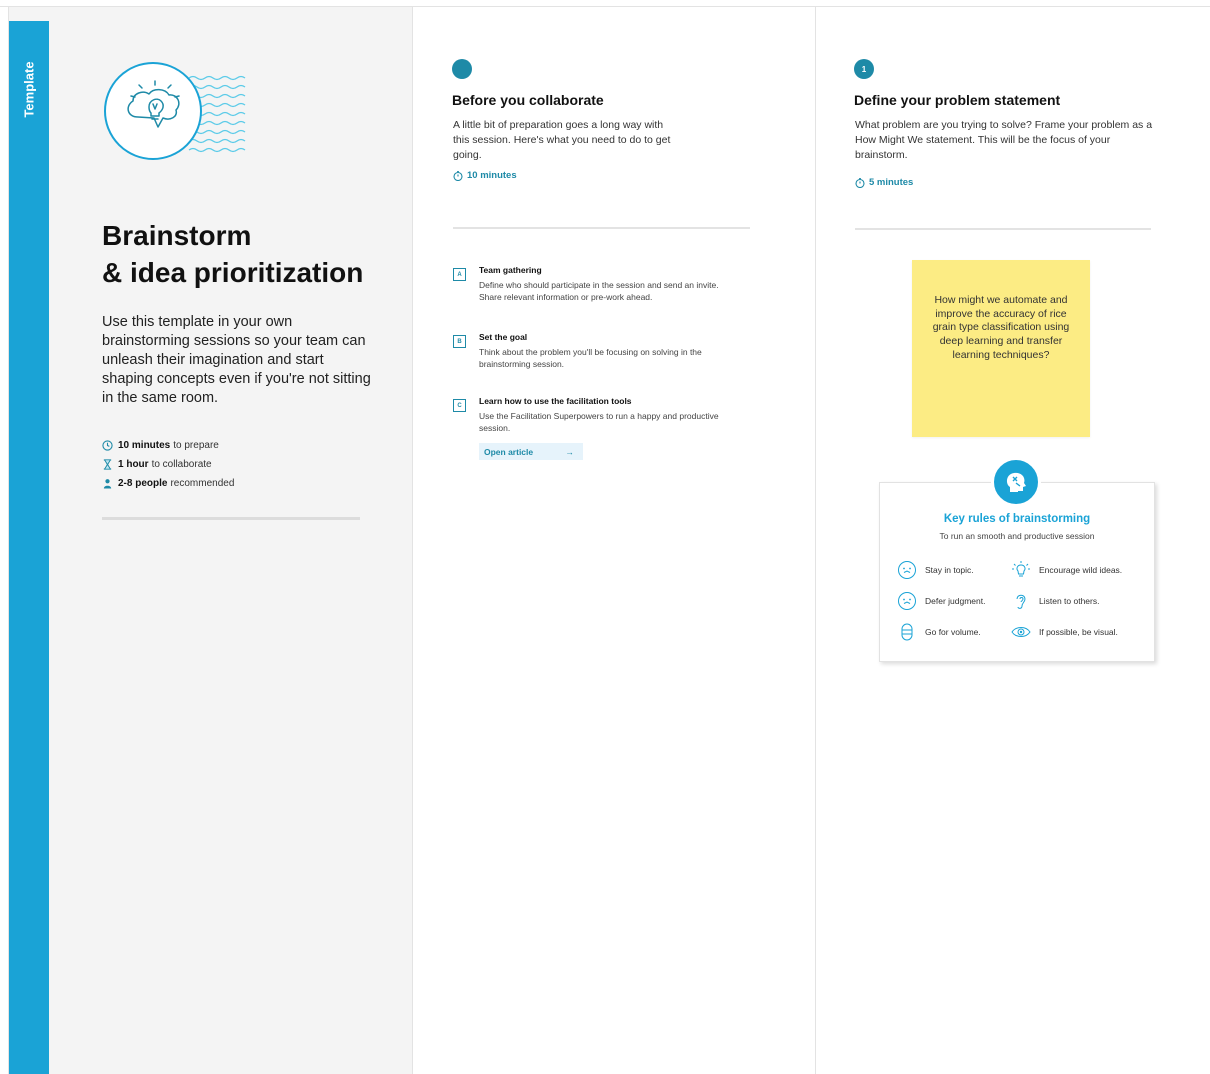  Describe the element at coordinates (953, 632) in the screenshot. I see `rule-text: Go for volume.` at that location.